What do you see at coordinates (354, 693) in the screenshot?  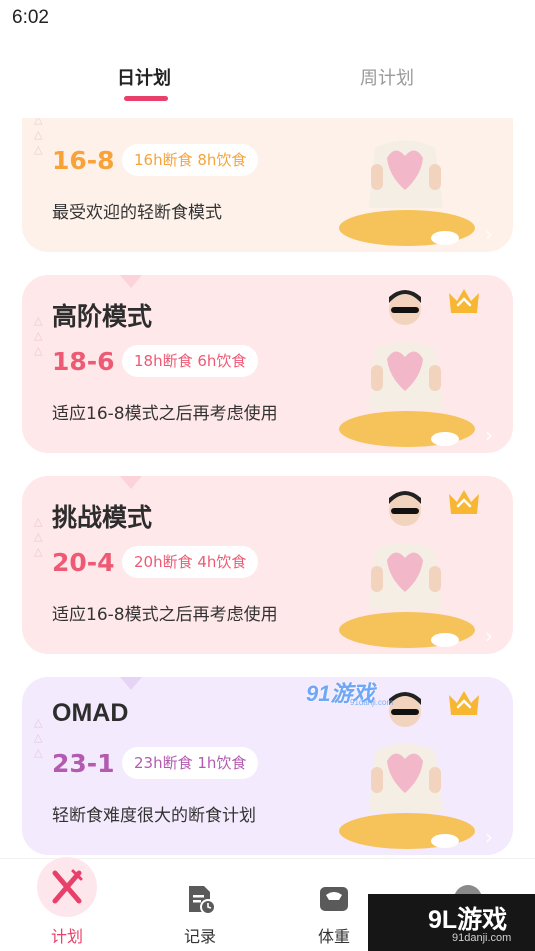 I see `site-watermark: 91游戏 91danji.com` at bounding box center [354, 693].